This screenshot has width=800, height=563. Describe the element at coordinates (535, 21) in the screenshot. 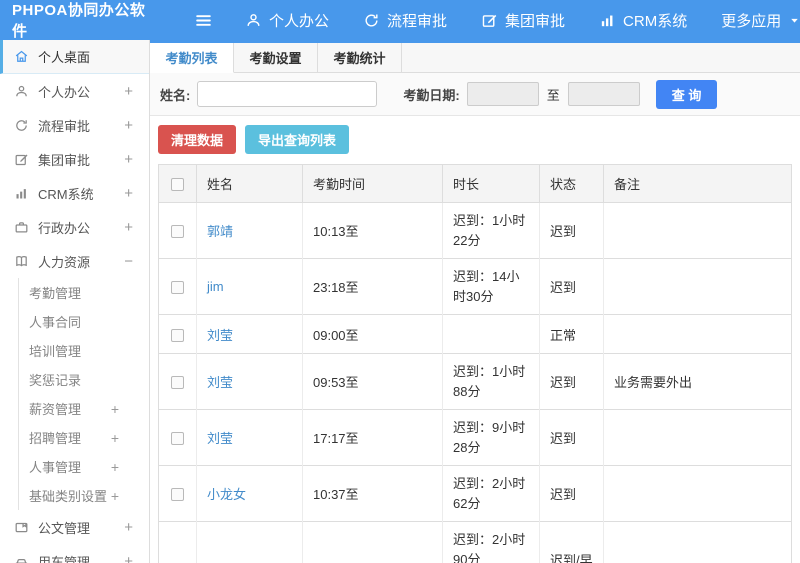

I see `topnav-label: 集团审批` at that location.